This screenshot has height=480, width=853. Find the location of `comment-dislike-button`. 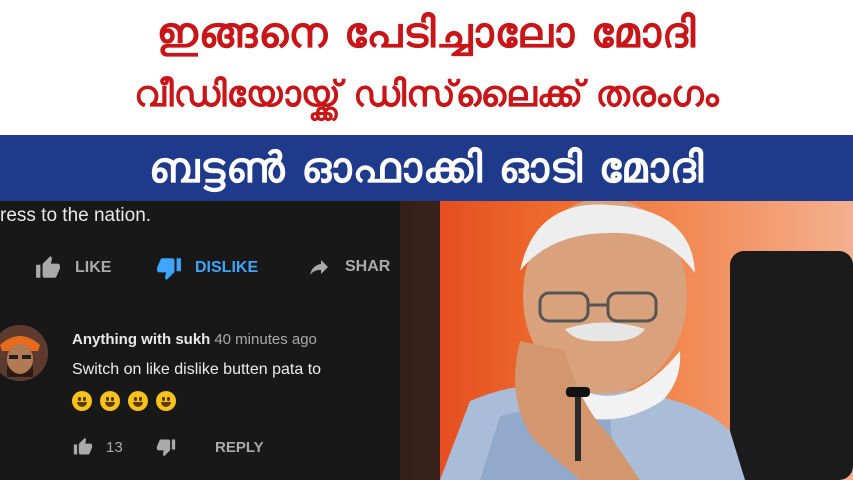

comment-dislike-button is located at coordinates (166, 449).